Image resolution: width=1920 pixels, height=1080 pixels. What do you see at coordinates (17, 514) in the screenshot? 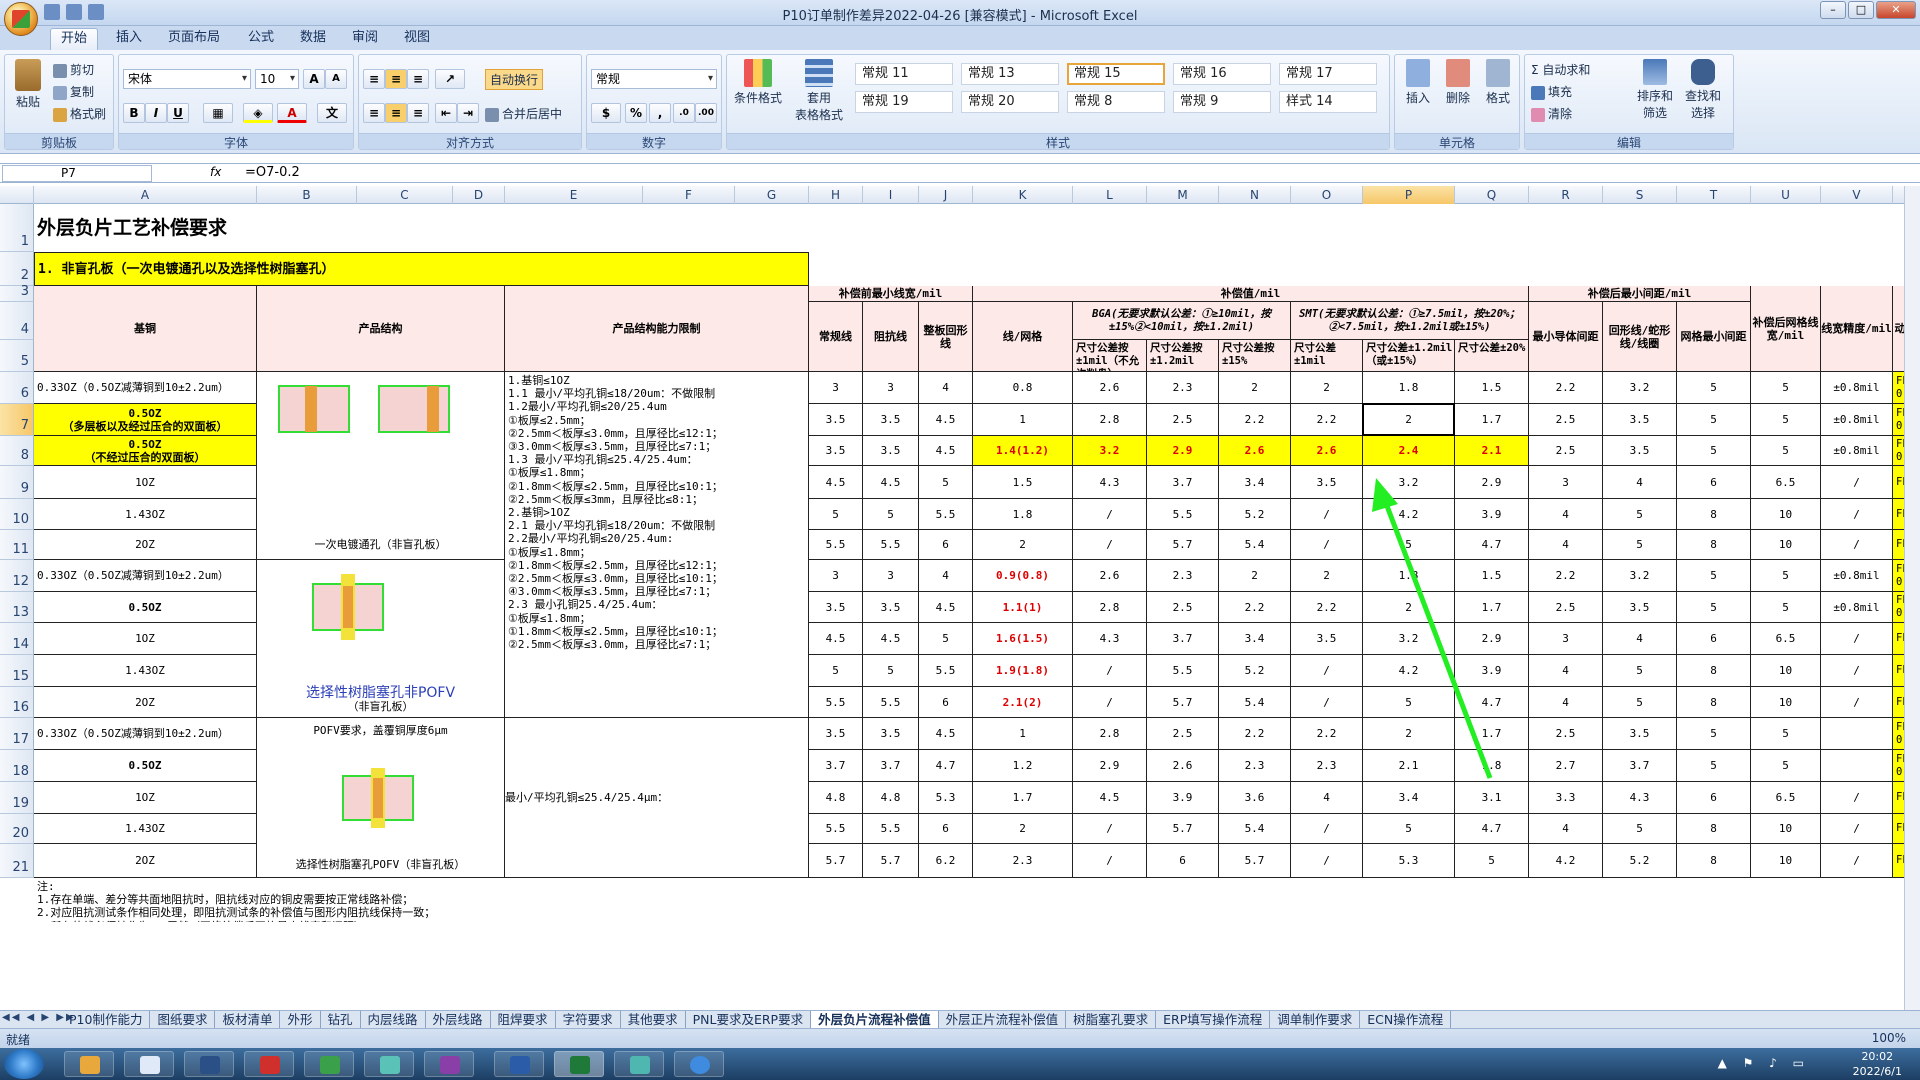
I see `row-header: 10` at bounding box center [17, 514].